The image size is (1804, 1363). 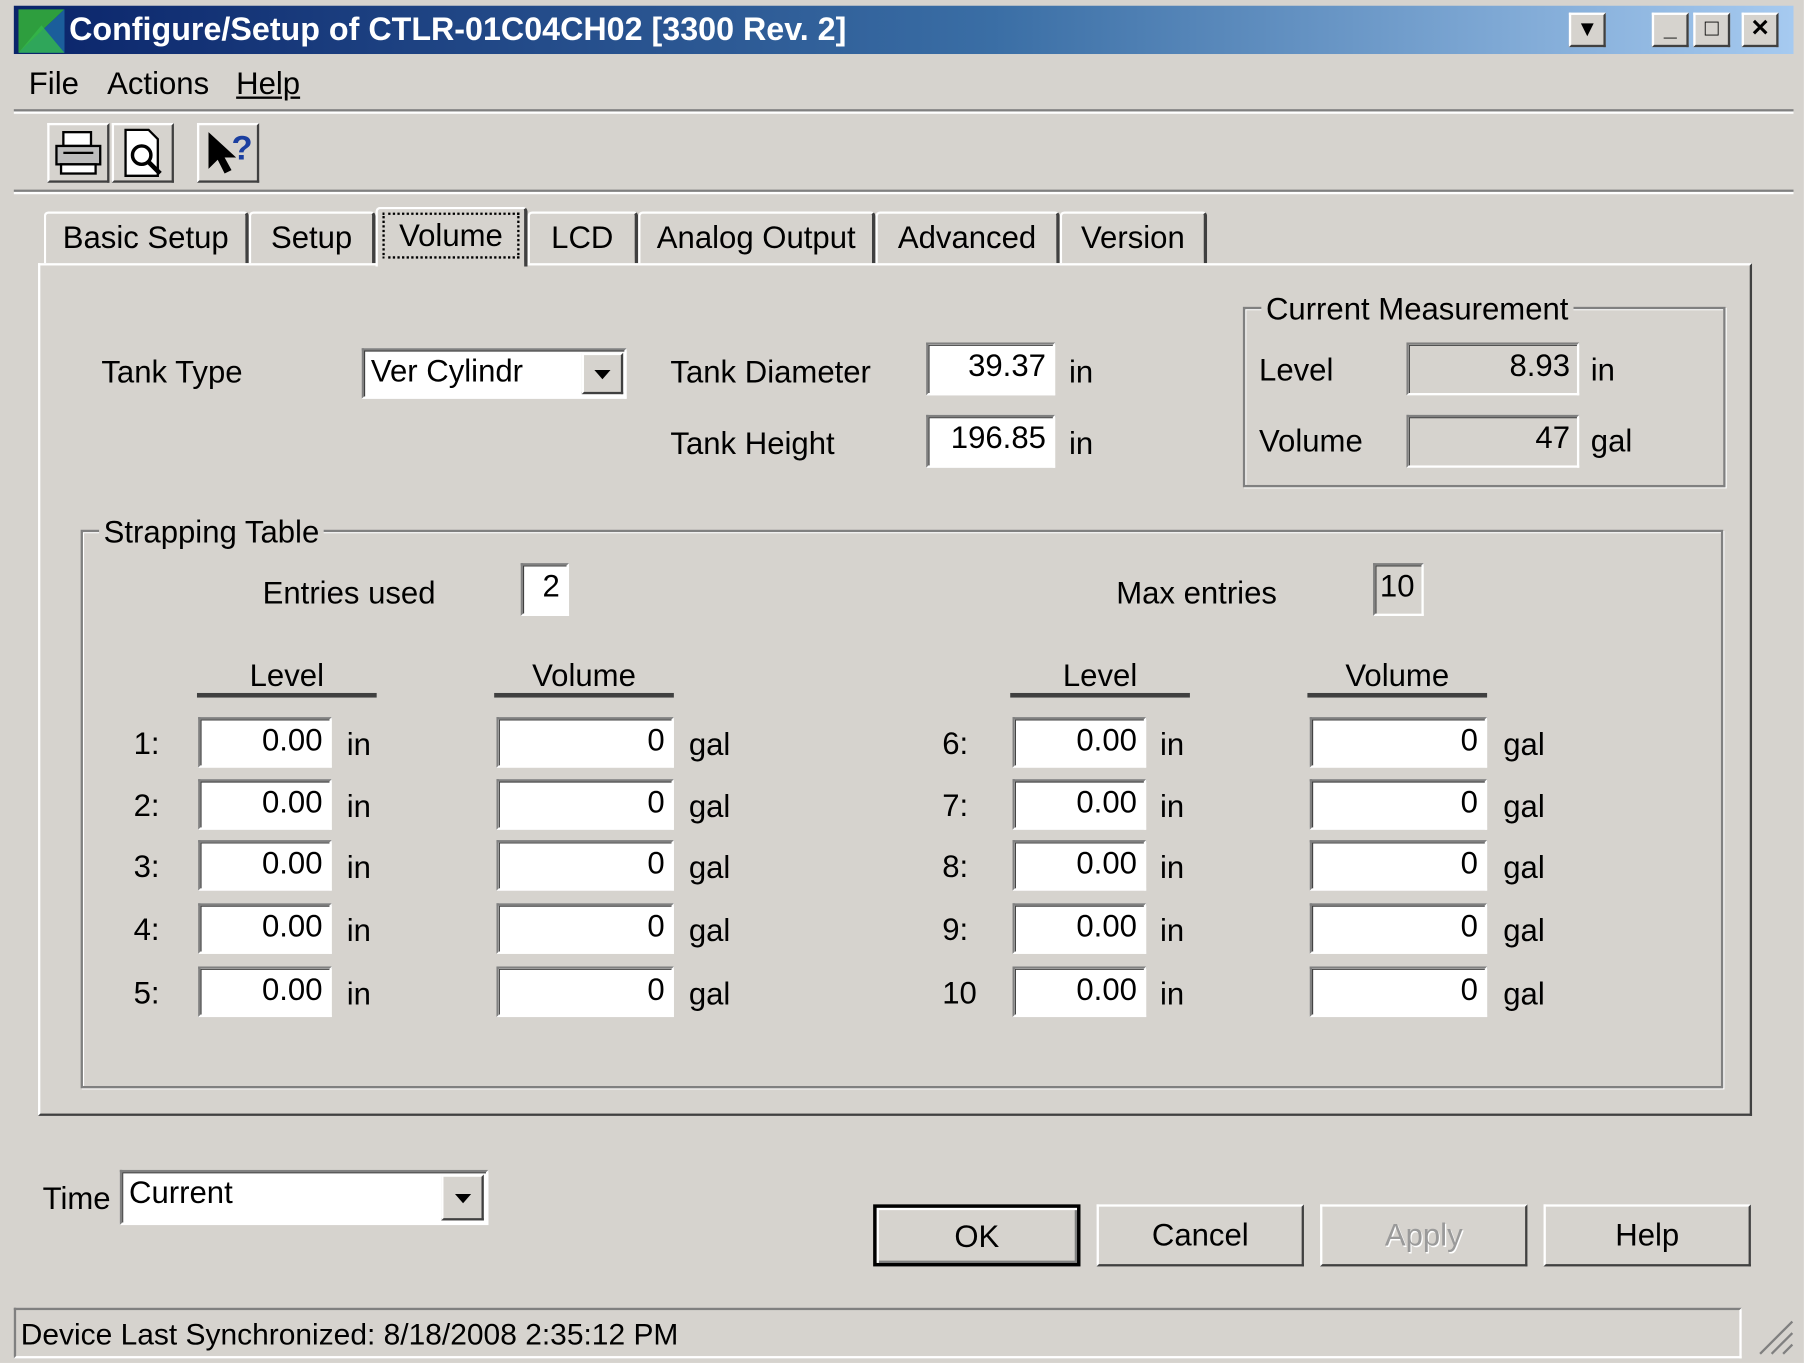 I want to click on apply-button: Apply, so click(x=1424, y=1235).